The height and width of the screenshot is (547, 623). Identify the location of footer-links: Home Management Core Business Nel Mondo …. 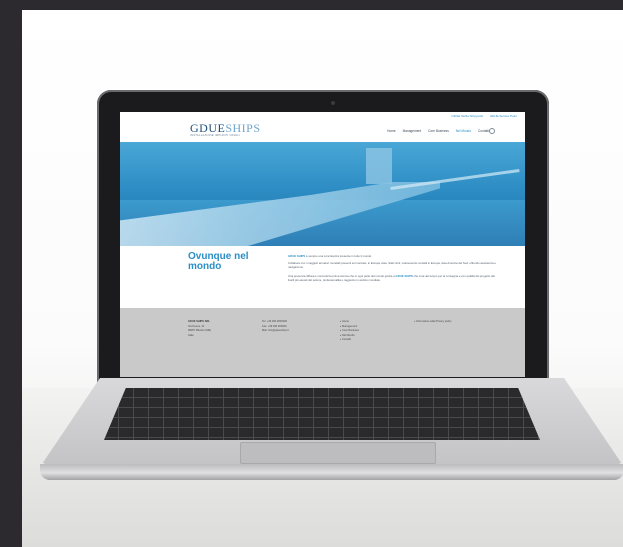
(349, 331).